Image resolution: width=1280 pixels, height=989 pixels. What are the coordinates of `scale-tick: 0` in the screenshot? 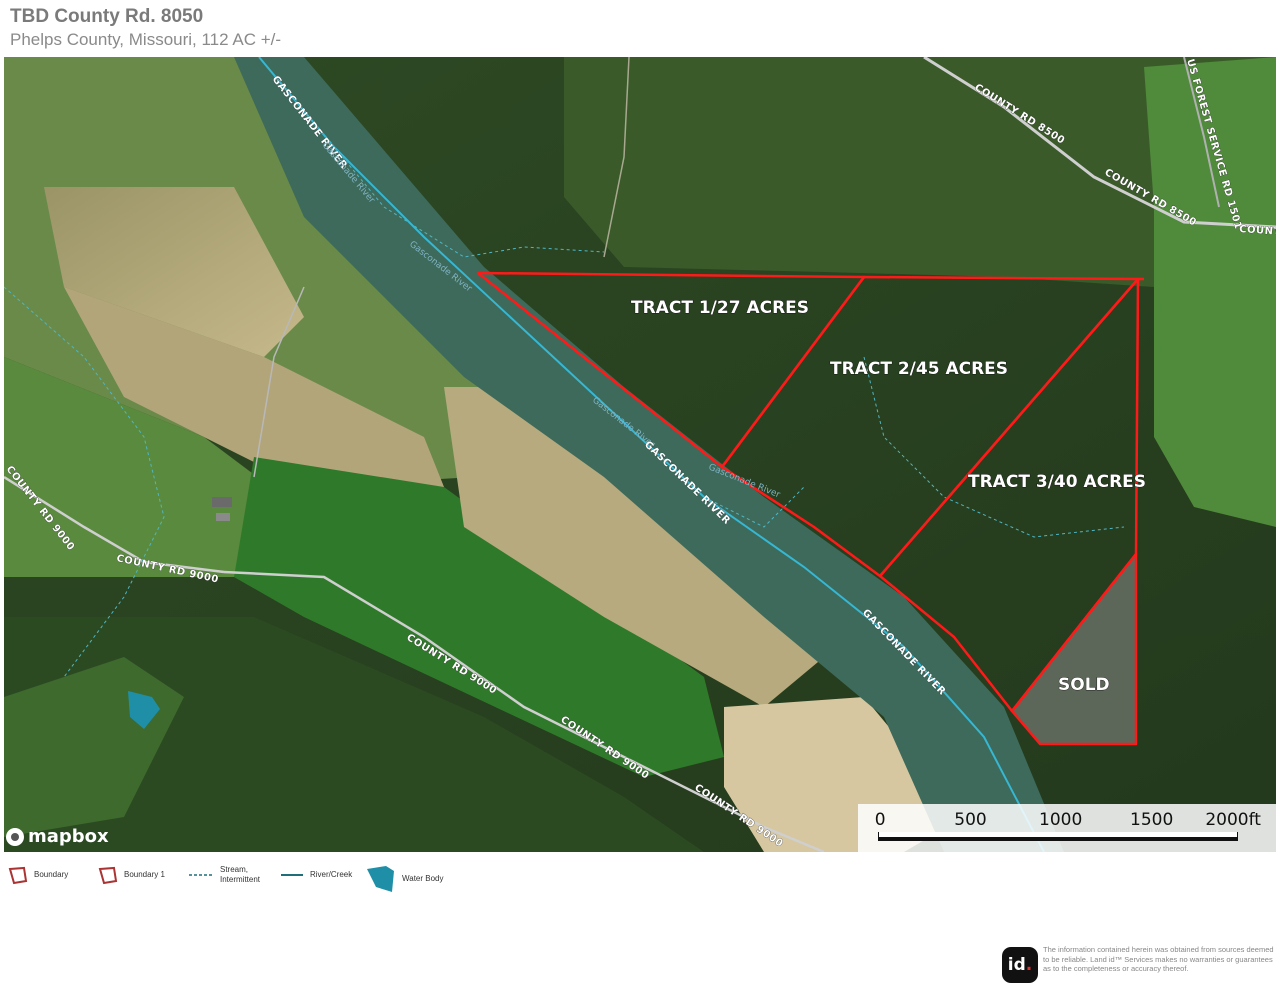 It's located at (880, 820).